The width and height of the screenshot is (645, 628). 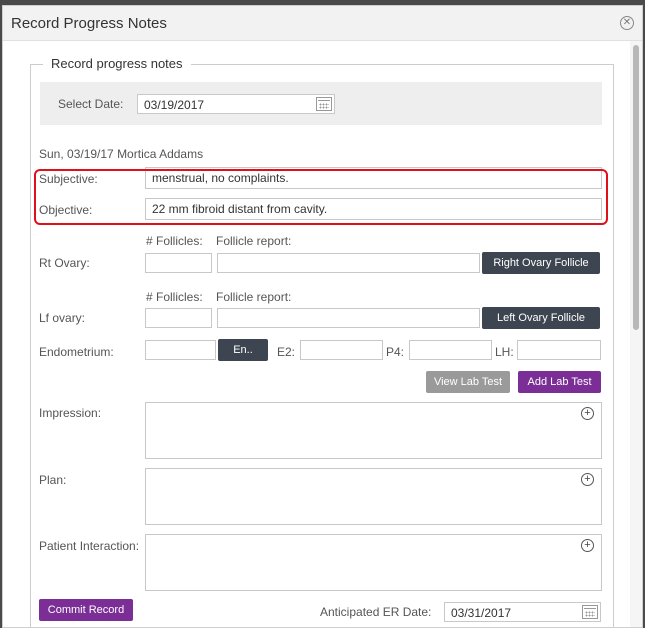 I want to click on date-selector-bar: Select Date: 03/19/2017, so click(x=321, y=103).